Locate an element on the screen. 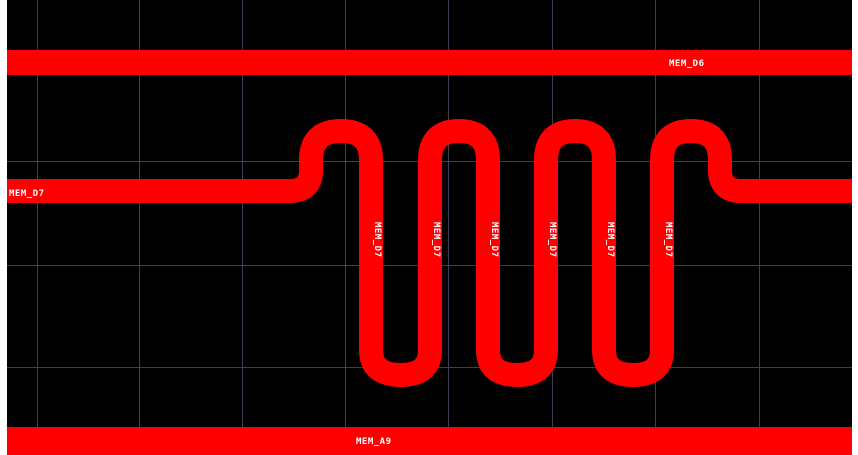  net-label-mem-d6: MEM_D6 is located at coordinates (687, 64).